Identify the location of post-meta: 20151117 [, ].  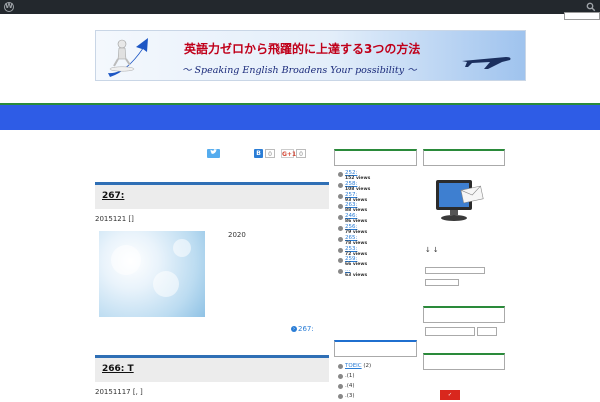
(119, 392).